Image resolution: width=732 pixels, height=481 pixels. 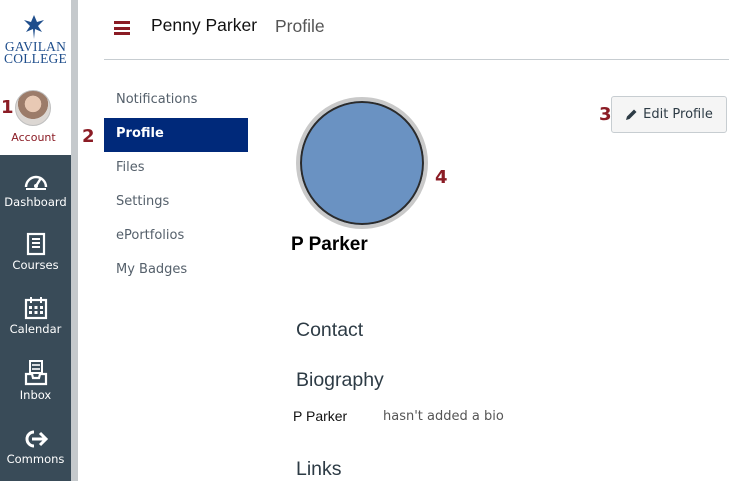 What do you see at coordinates (33, 108) in the screenshot?
I see `account-avatar` at bounding box center [33, 108].